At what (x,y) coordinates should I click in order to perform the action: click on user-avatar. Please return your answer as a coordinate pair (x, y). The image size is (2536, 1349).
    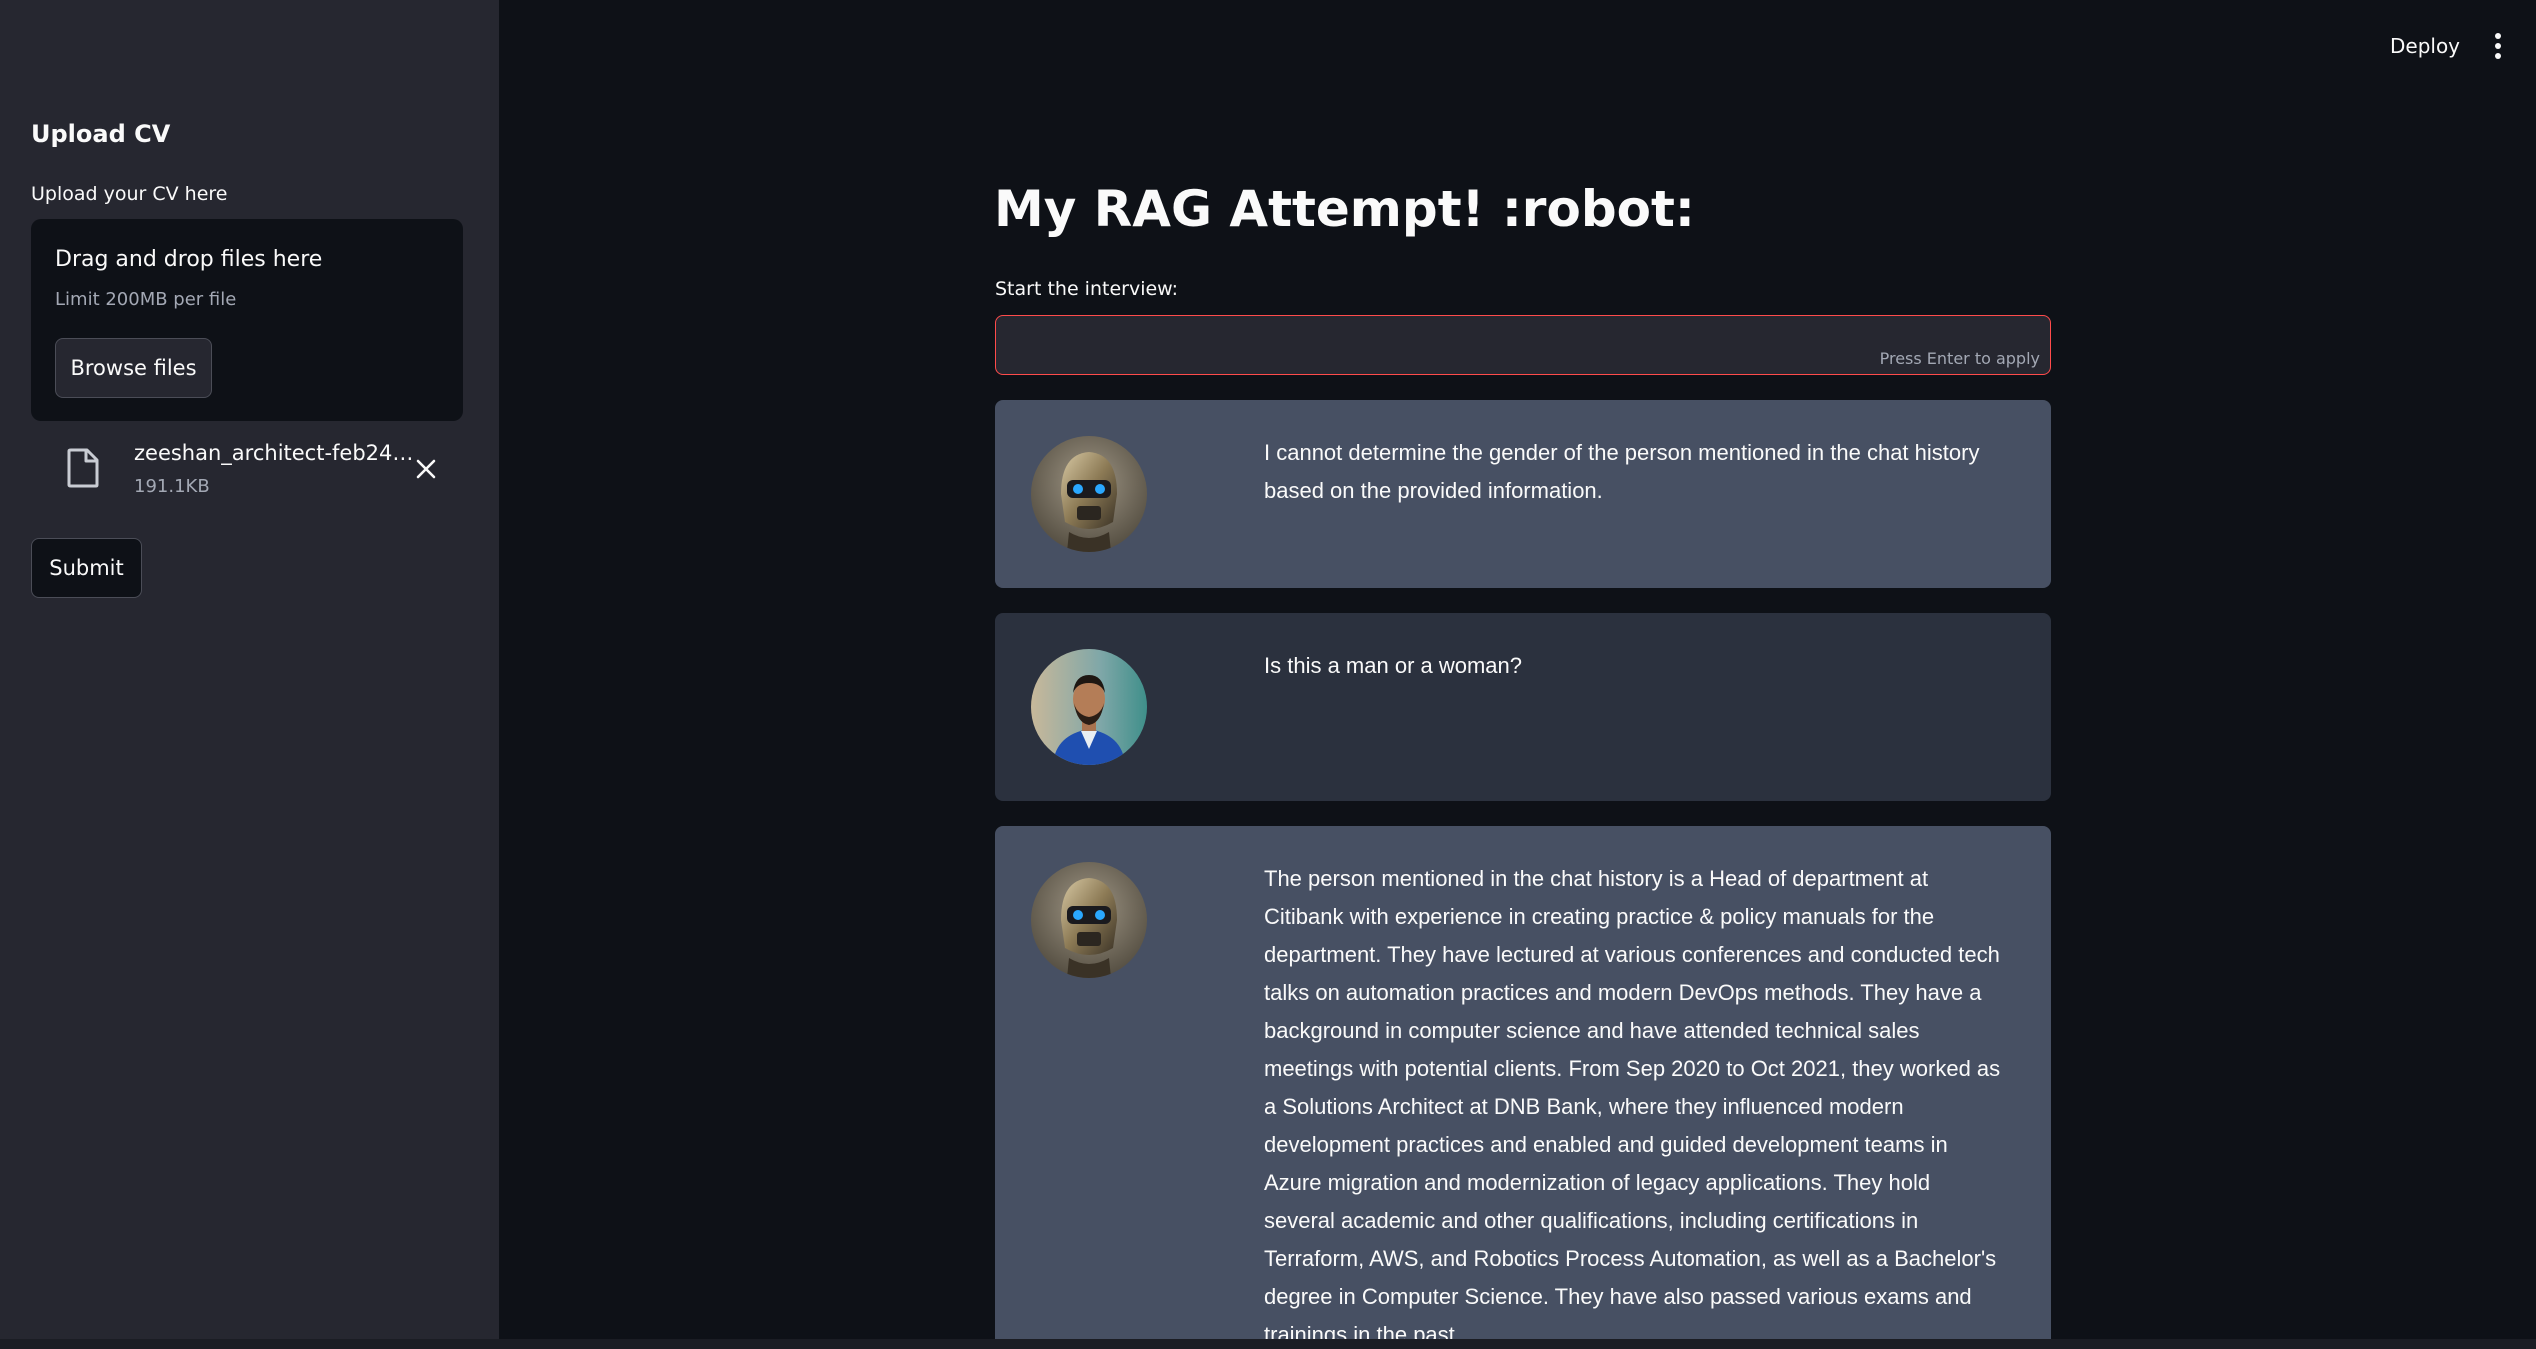
    Looking at the image, I should click on (1089, 707).